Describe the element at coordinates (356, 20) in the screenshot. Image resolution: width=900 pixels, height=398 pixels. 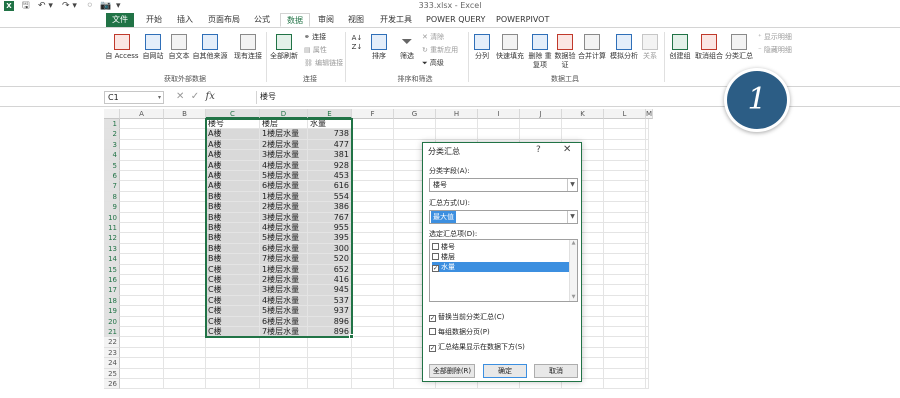
I see `tab-view: 视图` at that location.